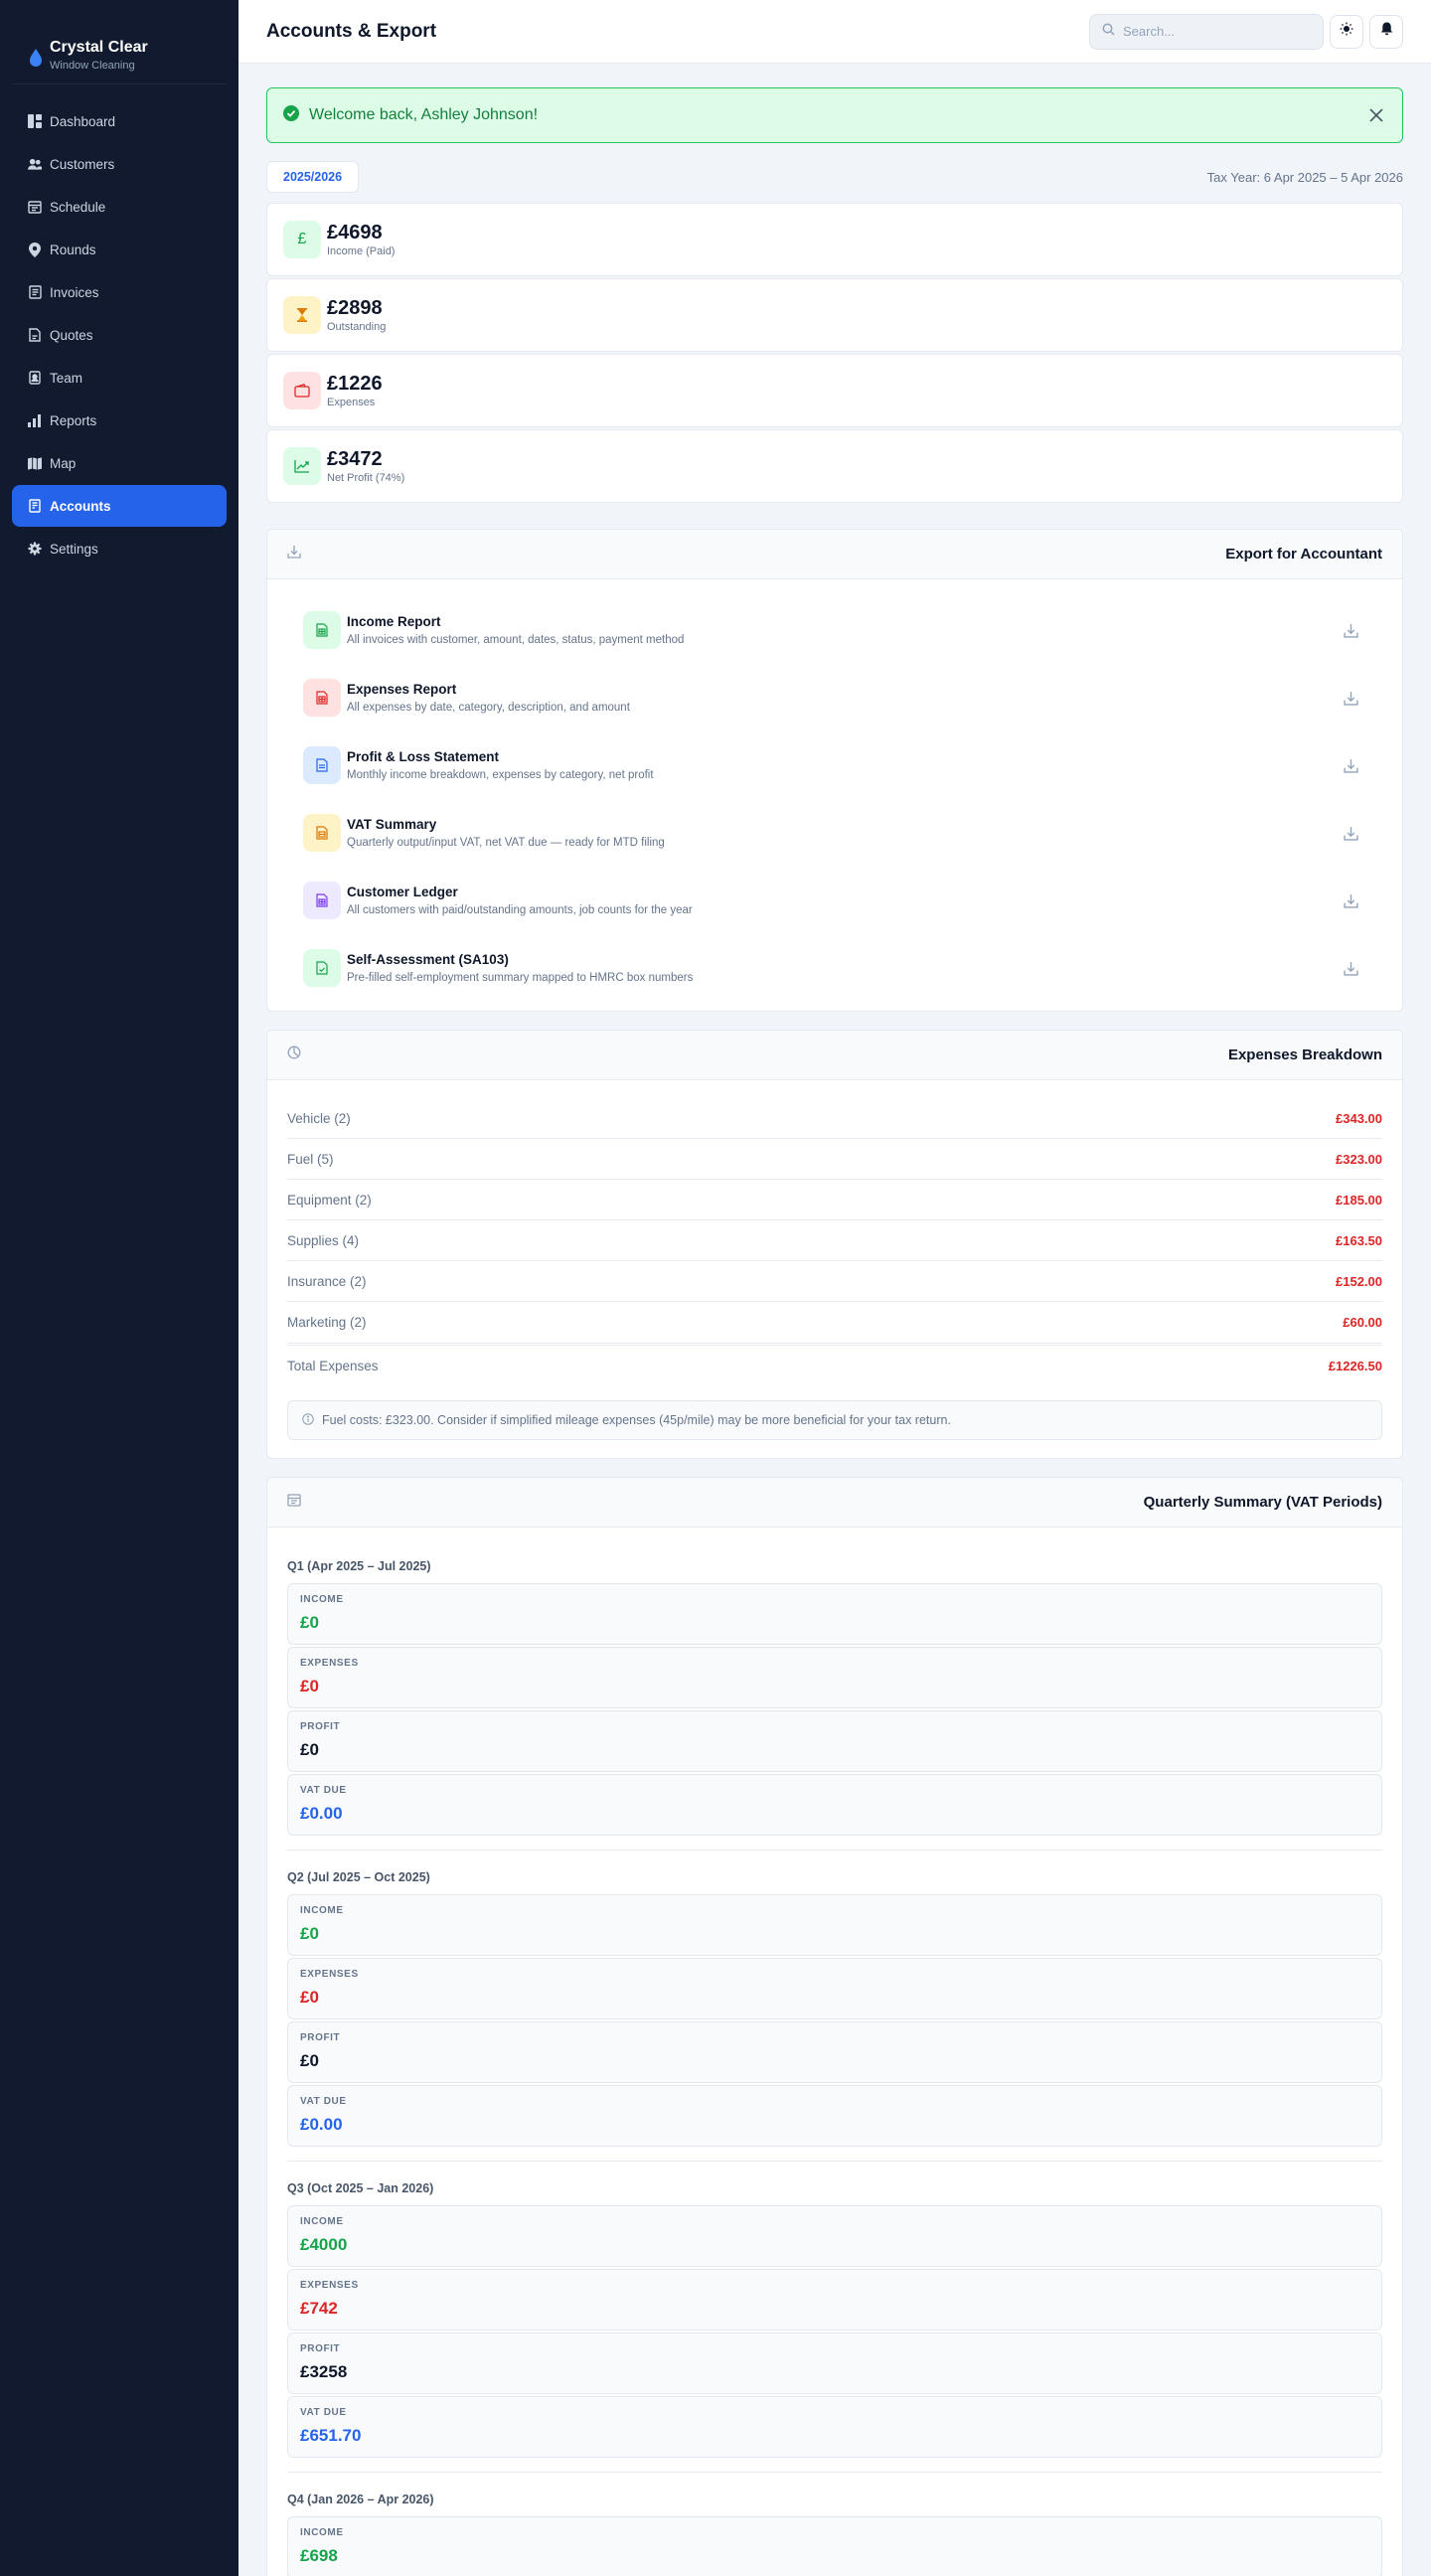  Describe the element at coordinates (324, 2371) in the screenshot. I see `profit-value: £3258` at that location.